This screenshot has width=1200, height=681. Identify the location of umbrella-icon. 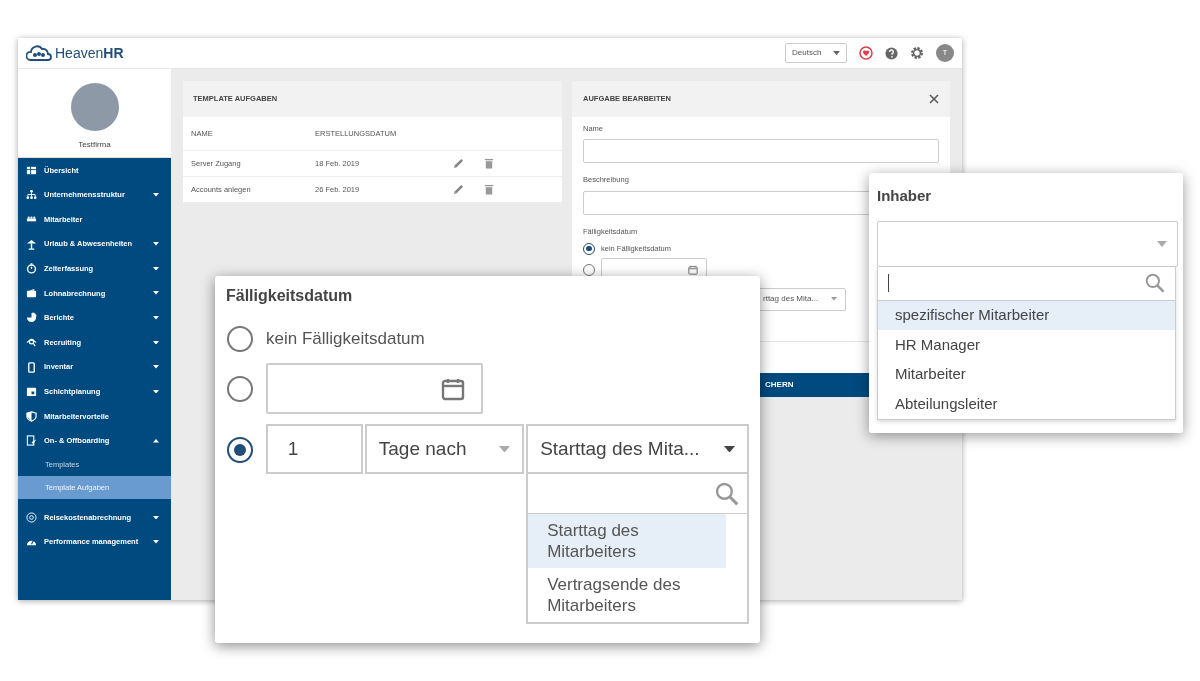
(31, 244).